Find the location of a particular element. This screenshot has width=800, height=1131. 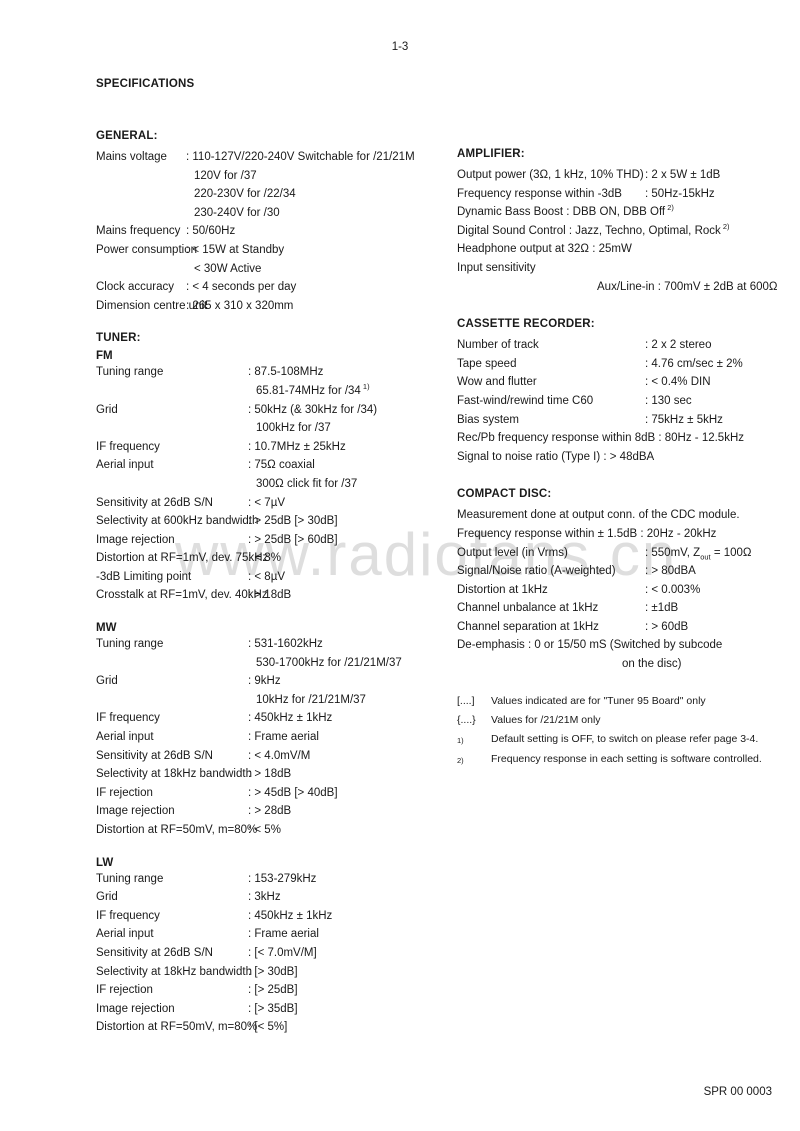

spec-value: : > 80dBA is located at coordinates (670, 571).